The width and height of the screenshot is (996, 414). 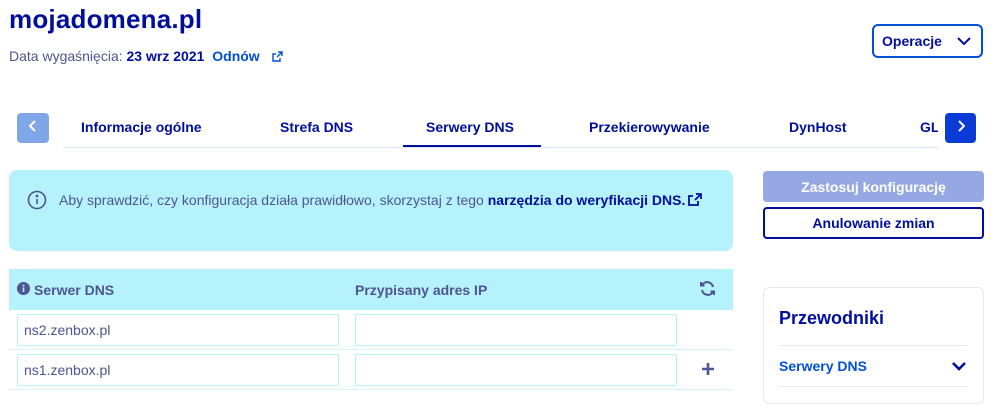 I want to click on tab-dynhost: DynHost, so click(x=818, y=127).